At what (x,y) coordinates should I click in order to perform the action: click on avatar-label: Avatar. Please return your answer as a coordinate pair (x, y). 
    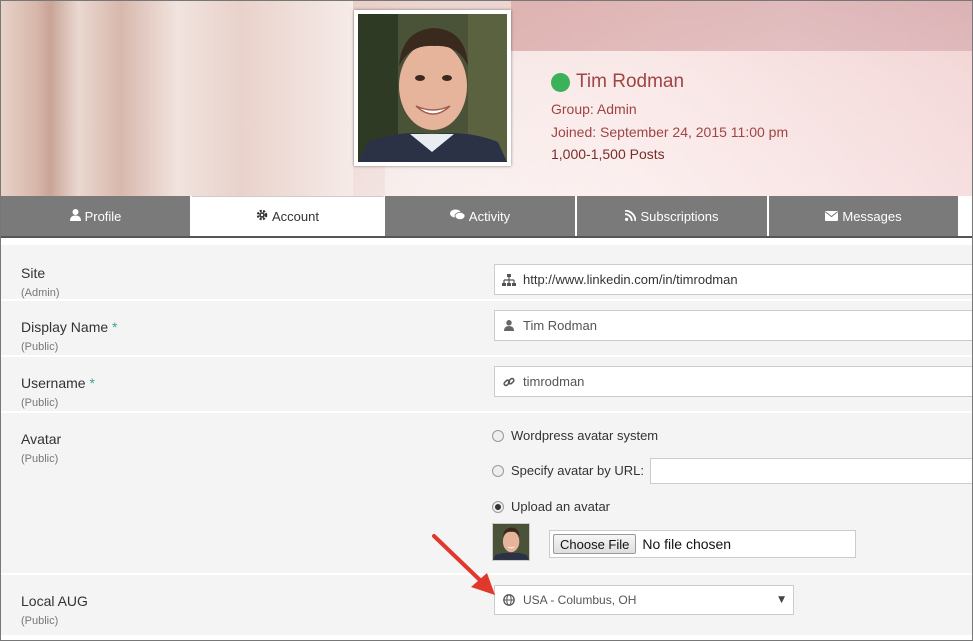
    Looking at the image, I should click on (41, 439).